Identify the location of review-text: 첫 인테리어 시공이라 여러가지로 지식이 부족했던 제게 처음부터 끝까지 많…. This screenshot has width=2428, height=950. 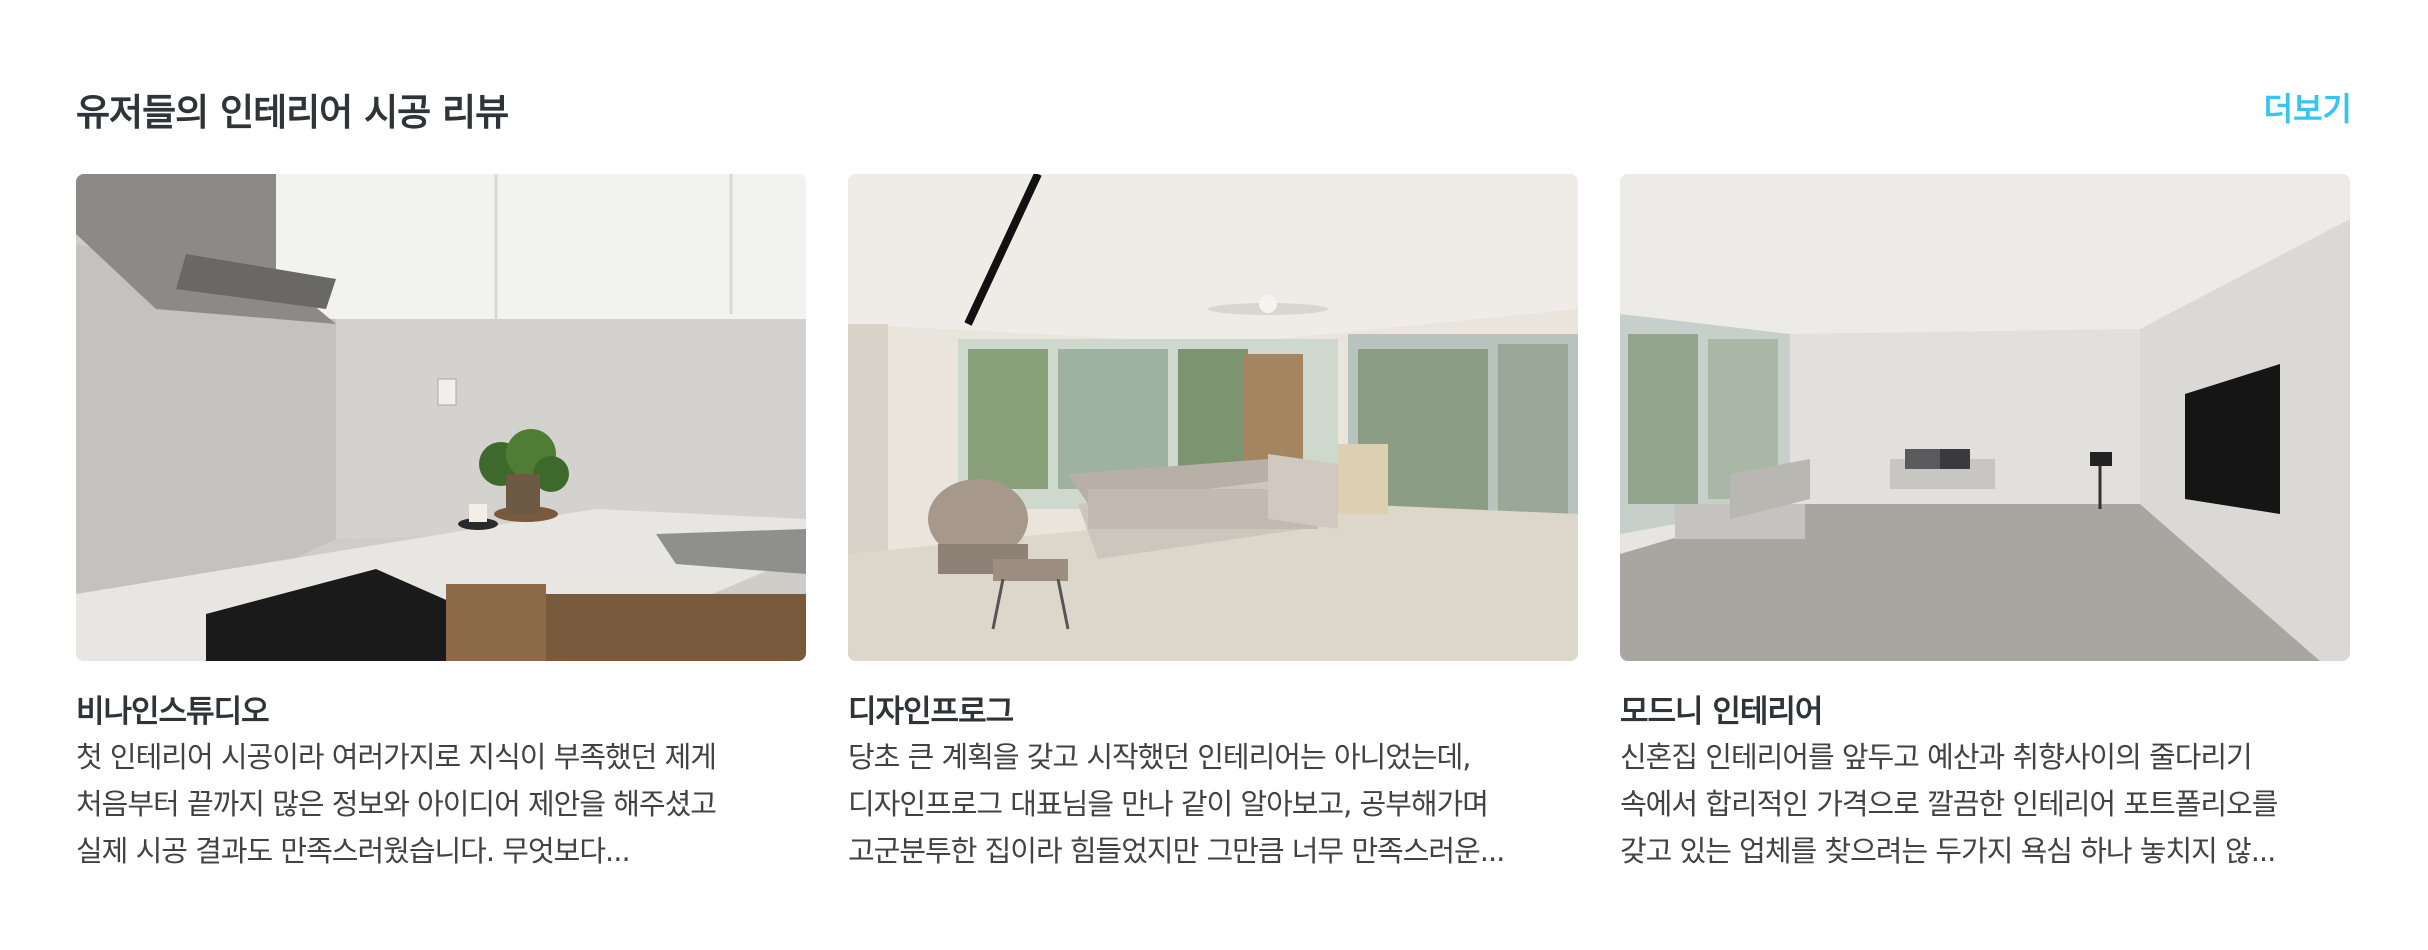
(441, 804).